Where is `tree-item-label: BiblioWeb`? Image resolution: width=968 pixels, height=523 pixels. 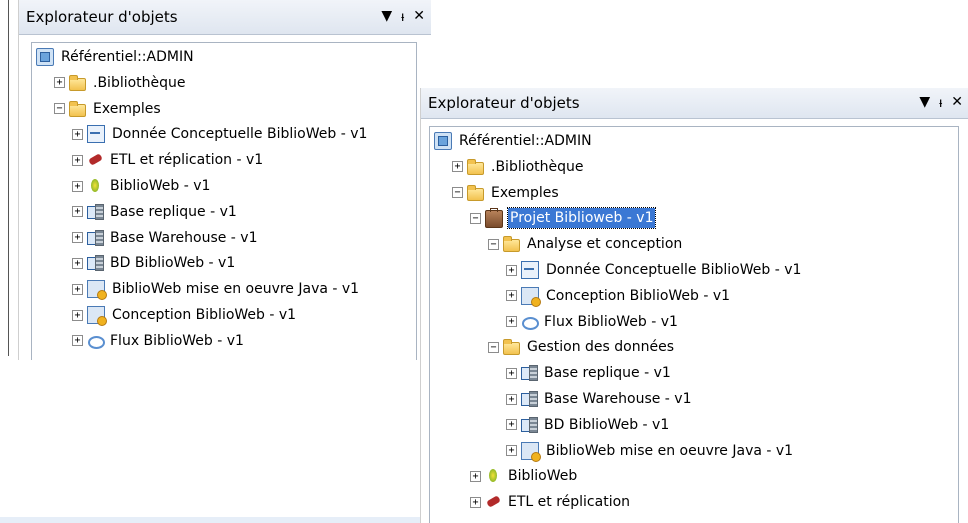 tree-item-label: BiblioWeb is located at coordinates (543, 476).